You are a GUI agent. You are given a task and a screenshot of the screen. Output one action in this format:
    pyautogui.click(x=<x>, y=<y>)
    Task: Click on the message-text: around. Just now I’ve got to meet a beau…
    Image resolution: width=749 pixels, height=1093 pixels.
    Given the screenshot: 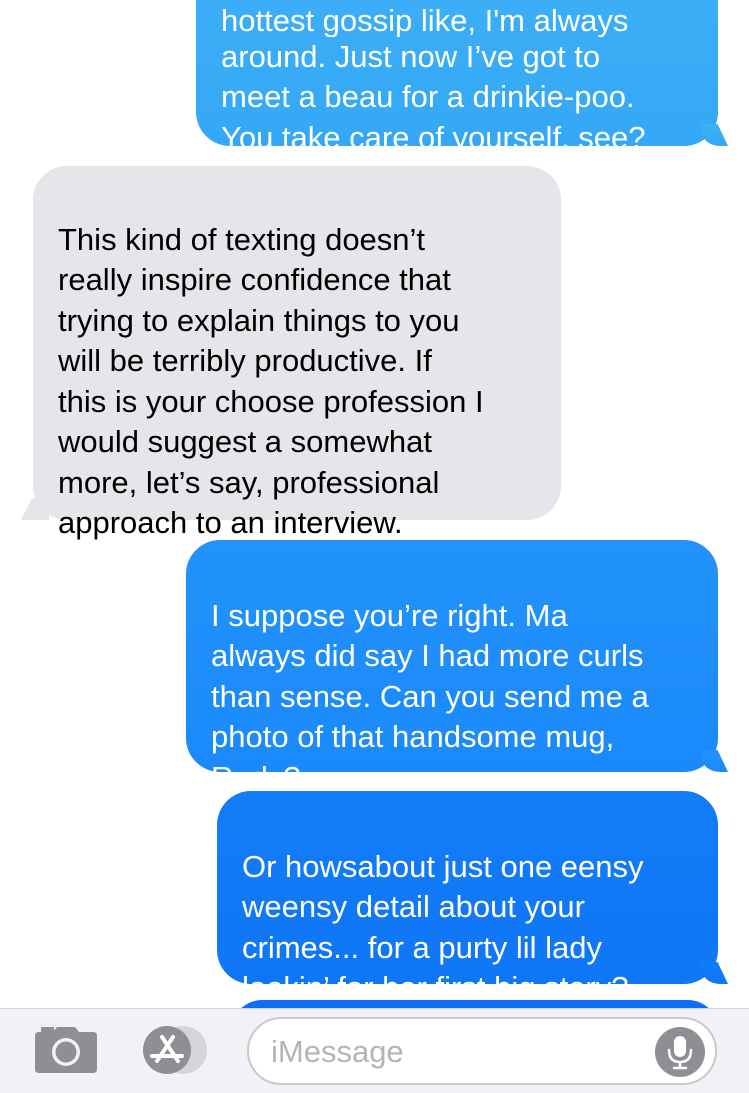 What is the action you would take?
    pyautogui.click(x=433, y=96)
    